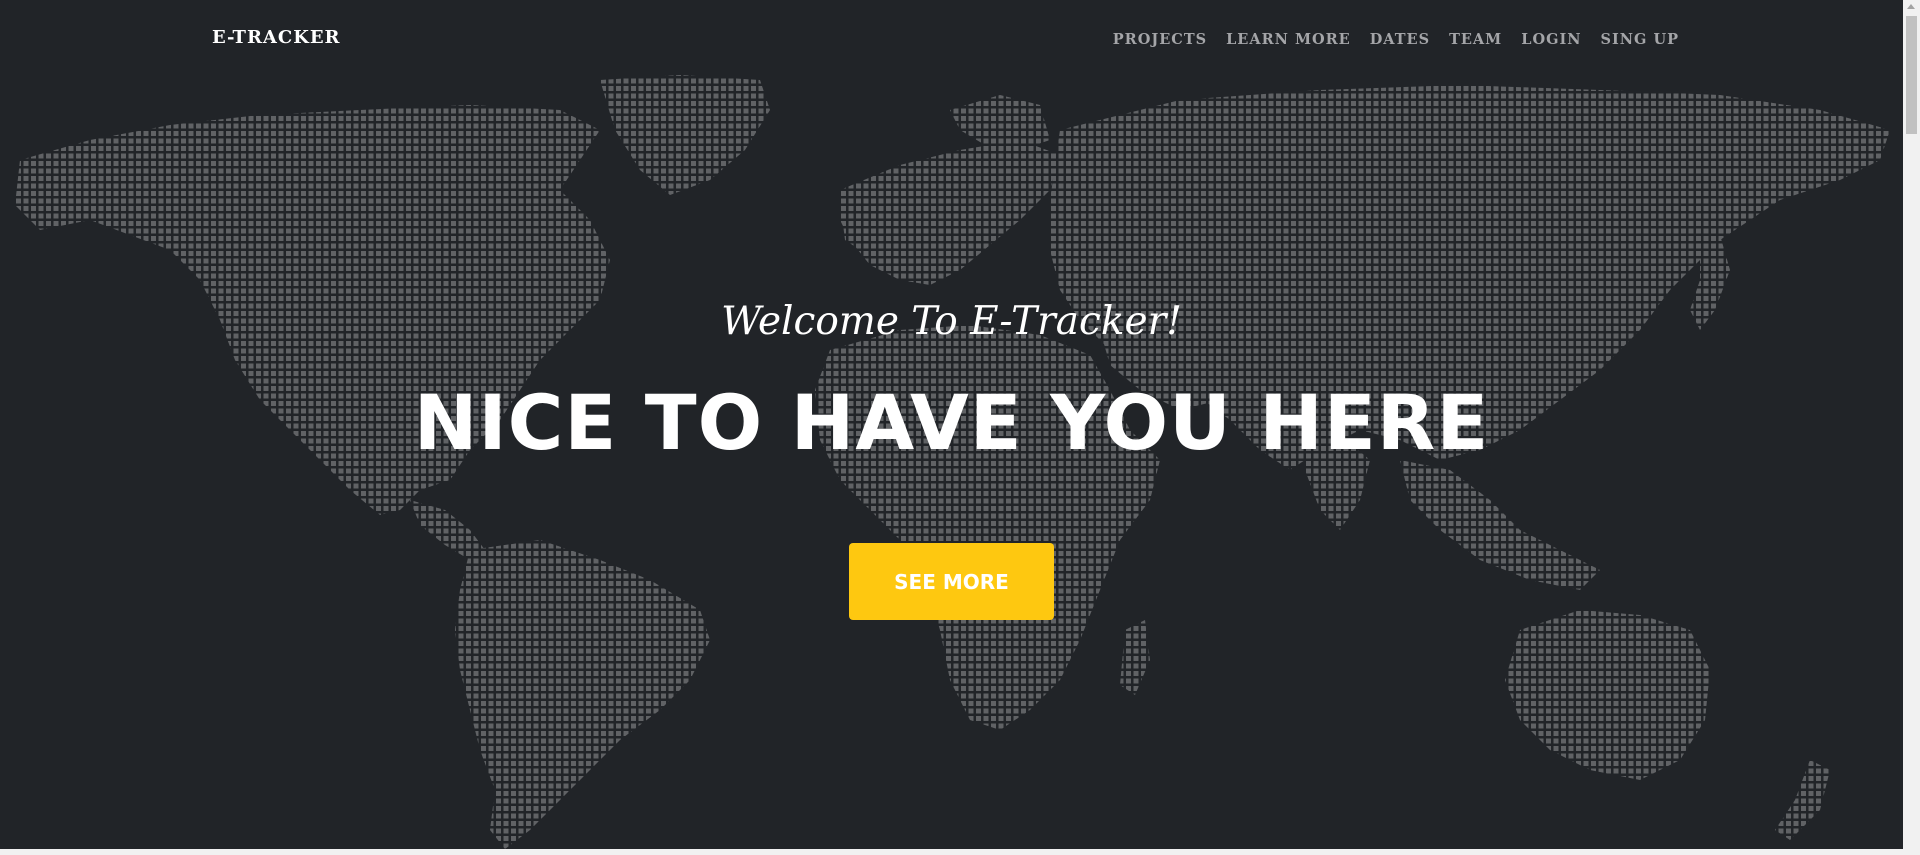 Image resolution: width=1920 pixels, height=855 pixels. Describe the element at coordinates (1911, 75) in the screenshot. I see `scrollbar-thumb` at that location.